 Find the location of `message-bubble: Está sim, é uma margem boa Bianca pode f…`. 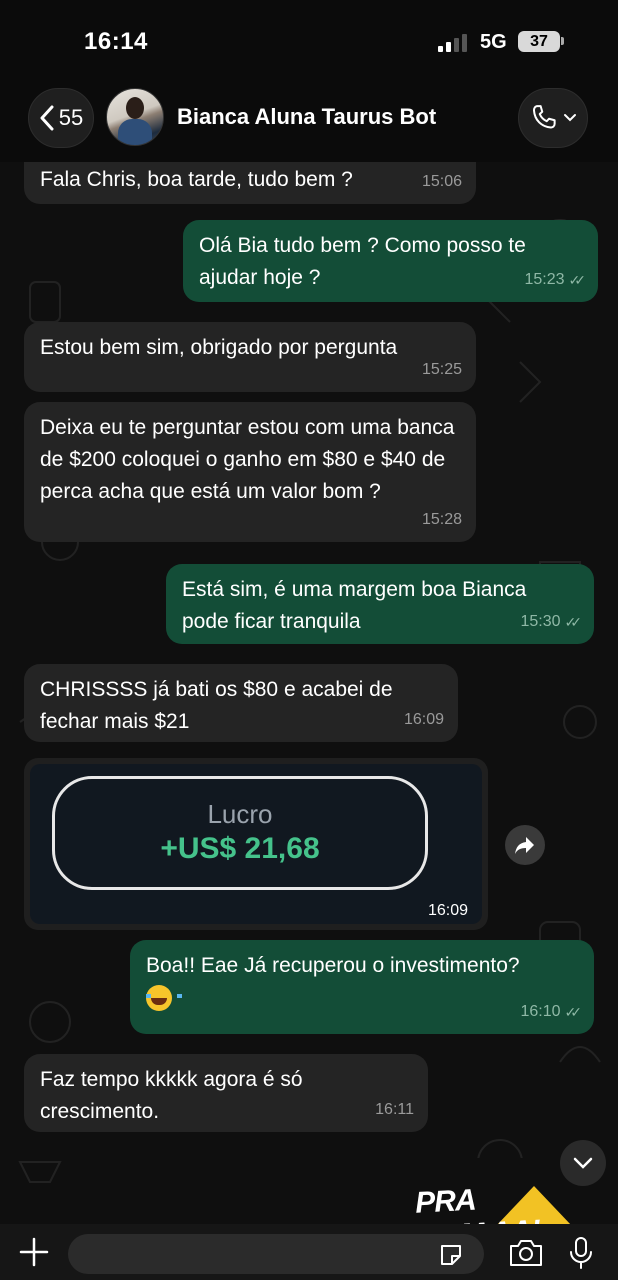

message-bubble: Está sim, é uma margem boa Bianca pode f… is located at coordinates (380, 604).